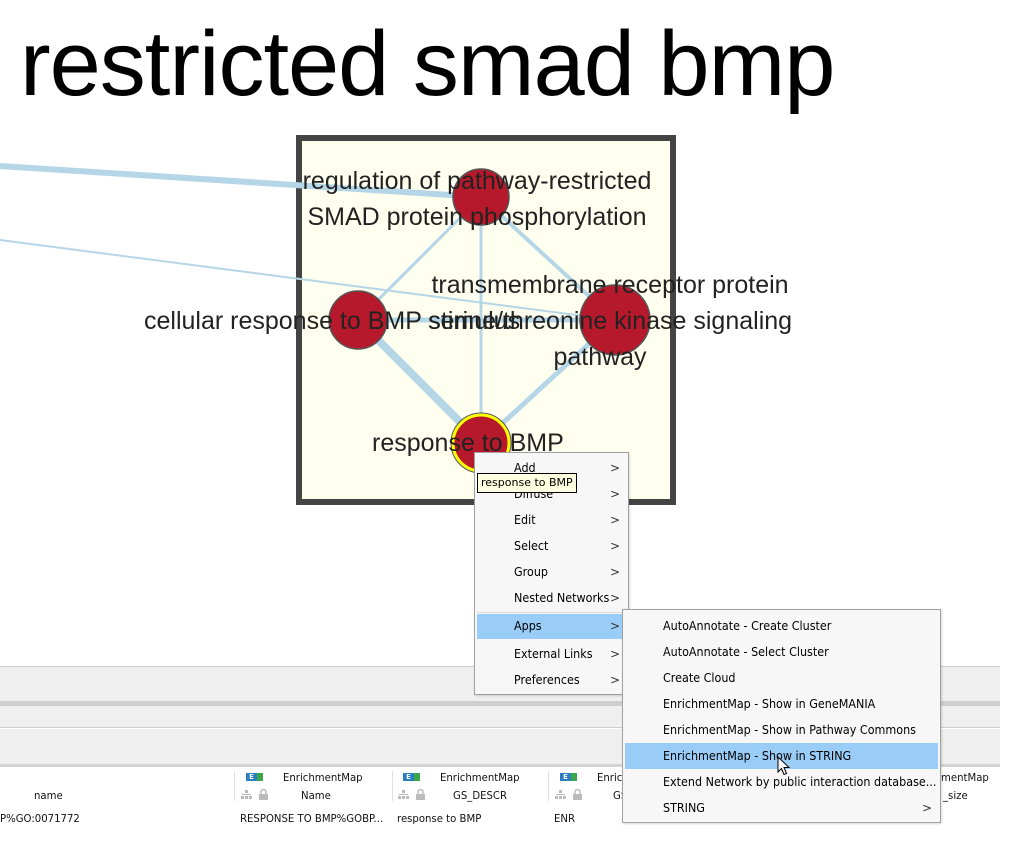  I want to click on column-header-gs-descr: E EnrichmentMap GS_DESCR, so click(470, 788).